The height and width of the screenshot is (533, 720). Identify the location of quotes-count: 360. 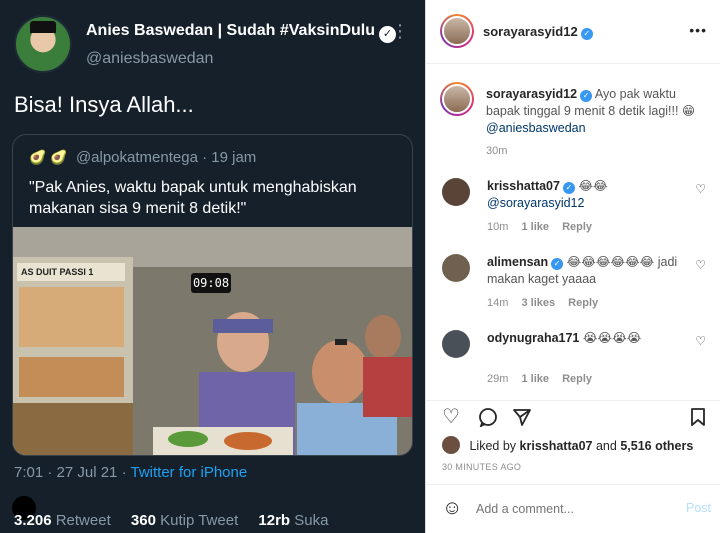
(143, 520).